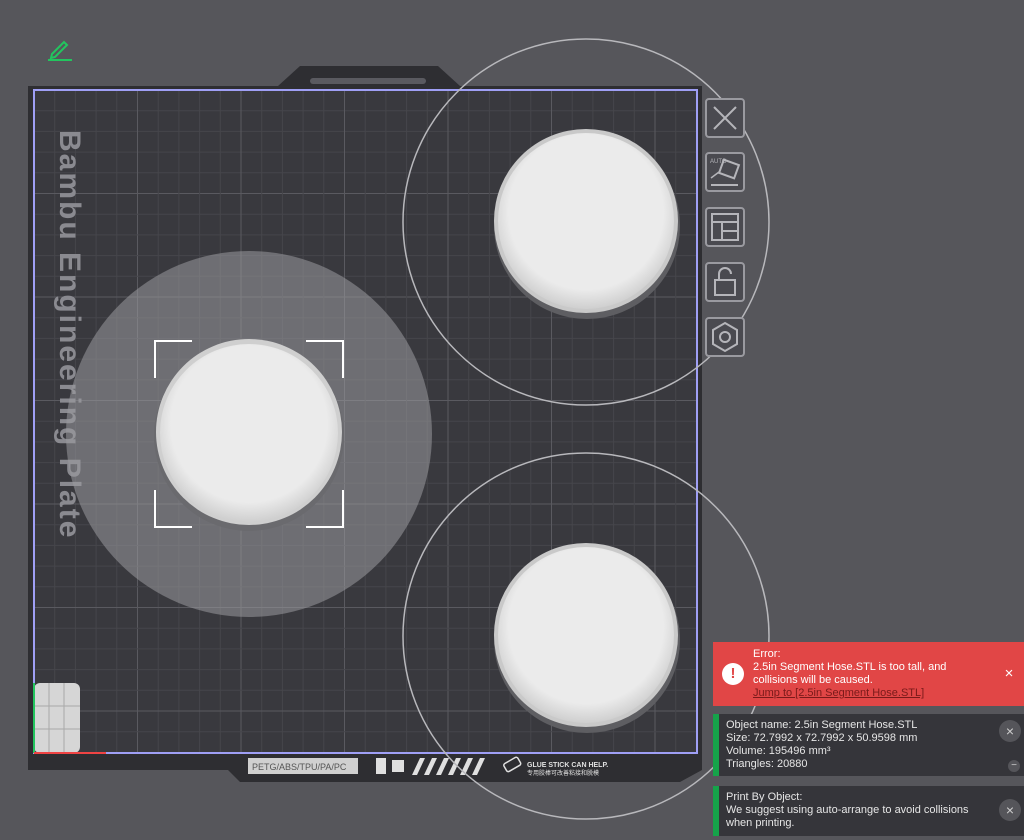 Image resolution: width=1024 pixels, height=840 pixels. Describe the element at coordinates (822, 738) in the screenshot. I see `object-size: Size: 72.7992 x 72.7992 x 50.9598 mm` at that location.